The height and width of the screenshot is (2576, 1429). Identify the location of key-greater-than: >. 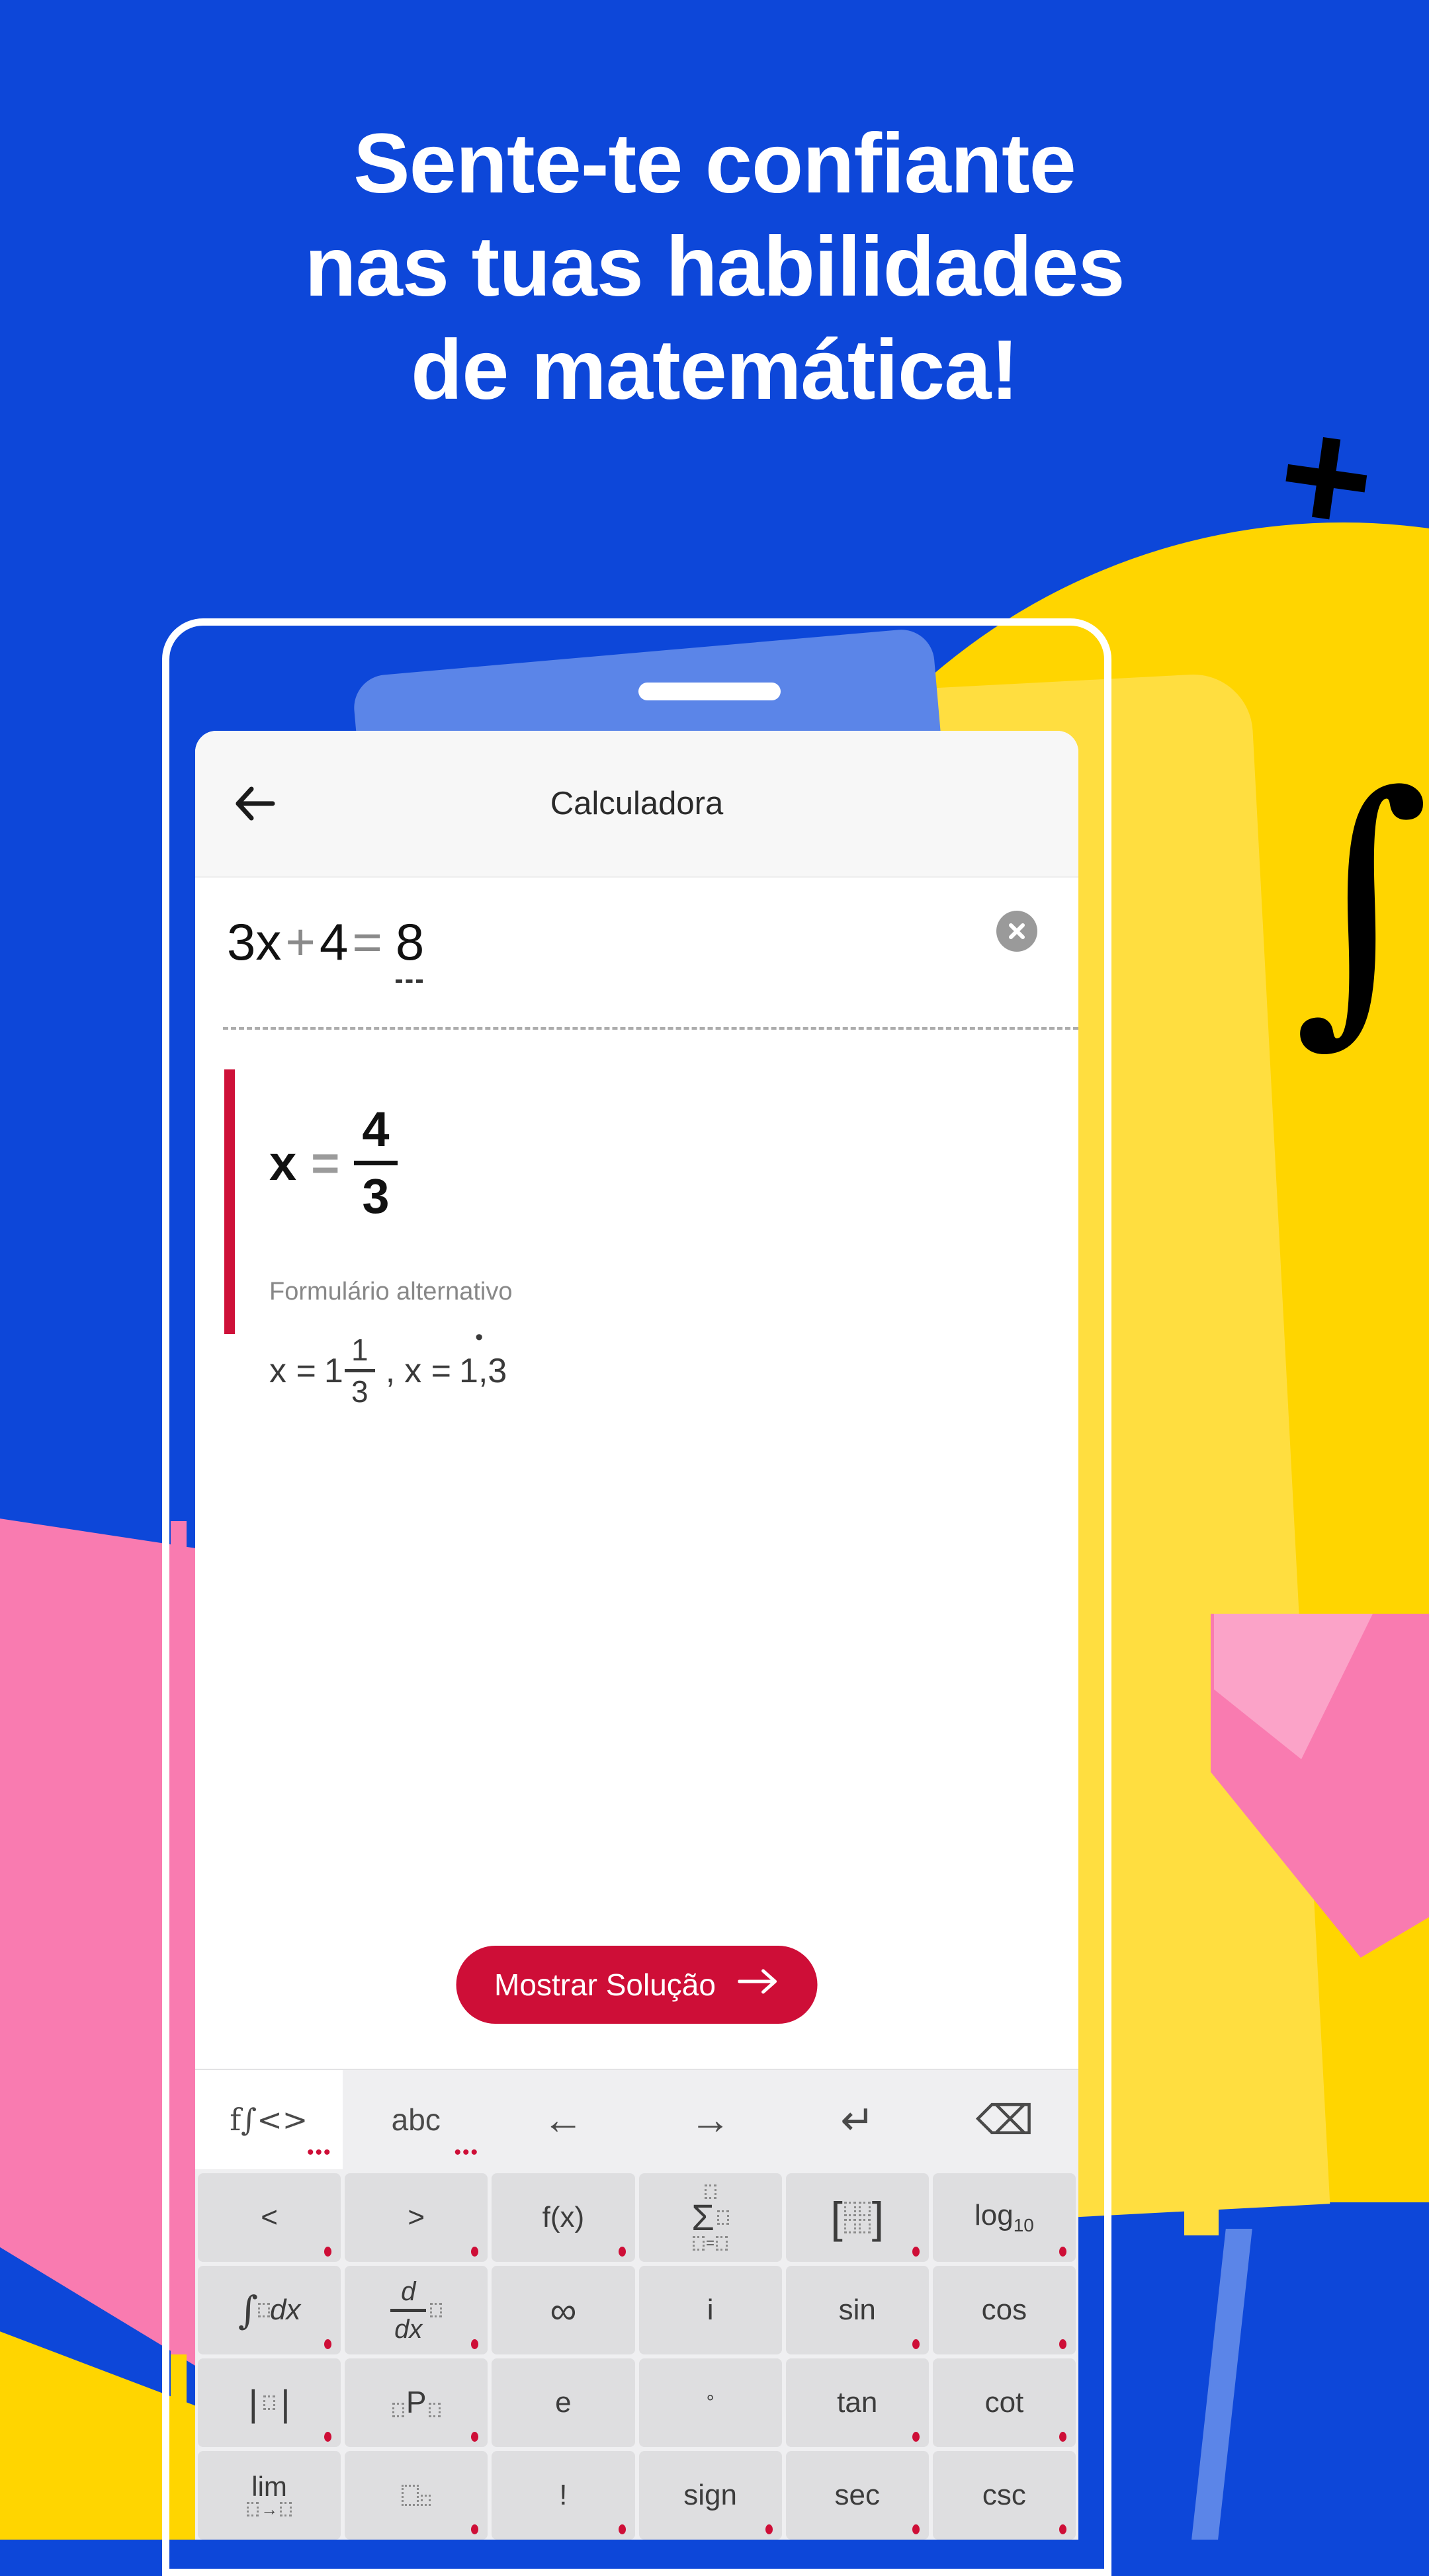
(416, 2217).